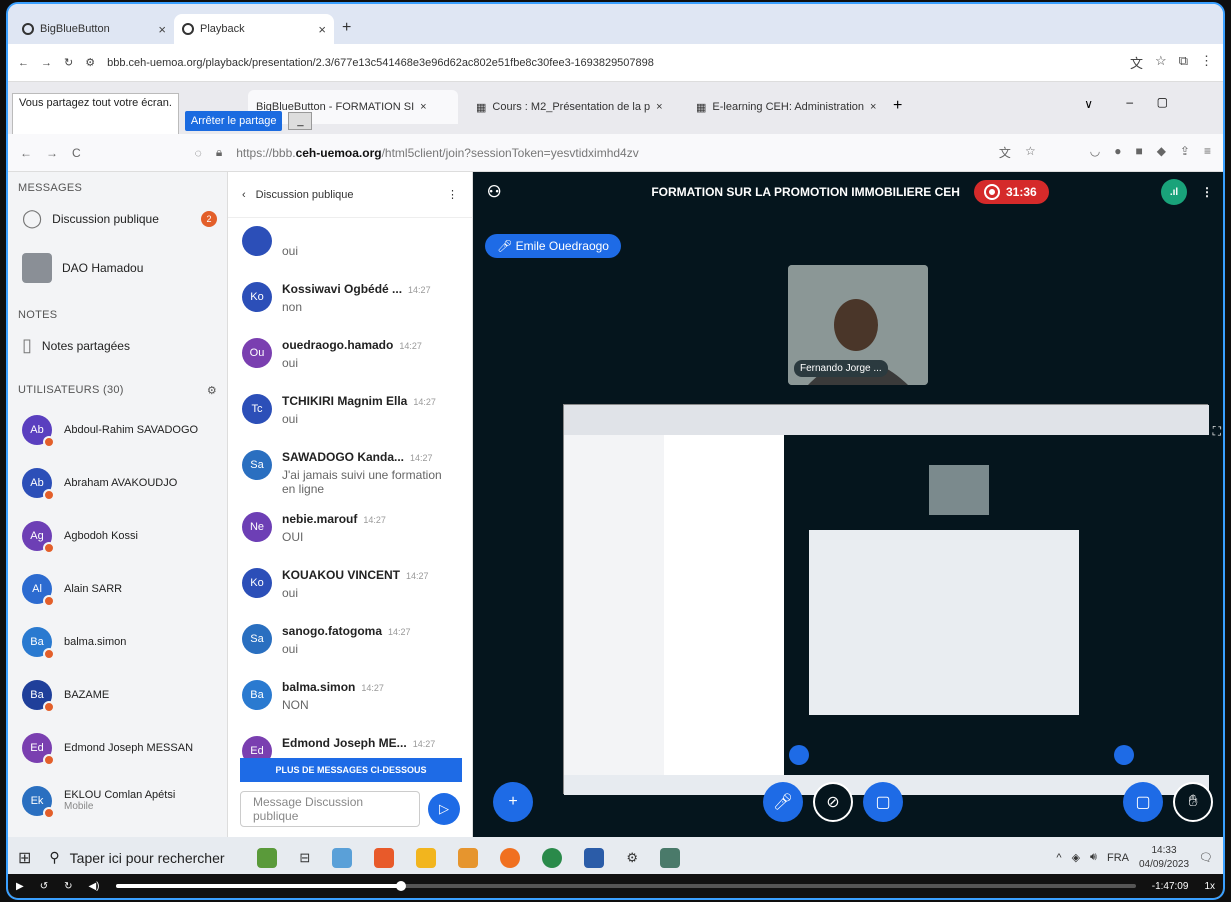 The image size is (1231, 902). Describe the element at coordinates (510, 857) in the screenshot. I see `firefox-icon` at that location.